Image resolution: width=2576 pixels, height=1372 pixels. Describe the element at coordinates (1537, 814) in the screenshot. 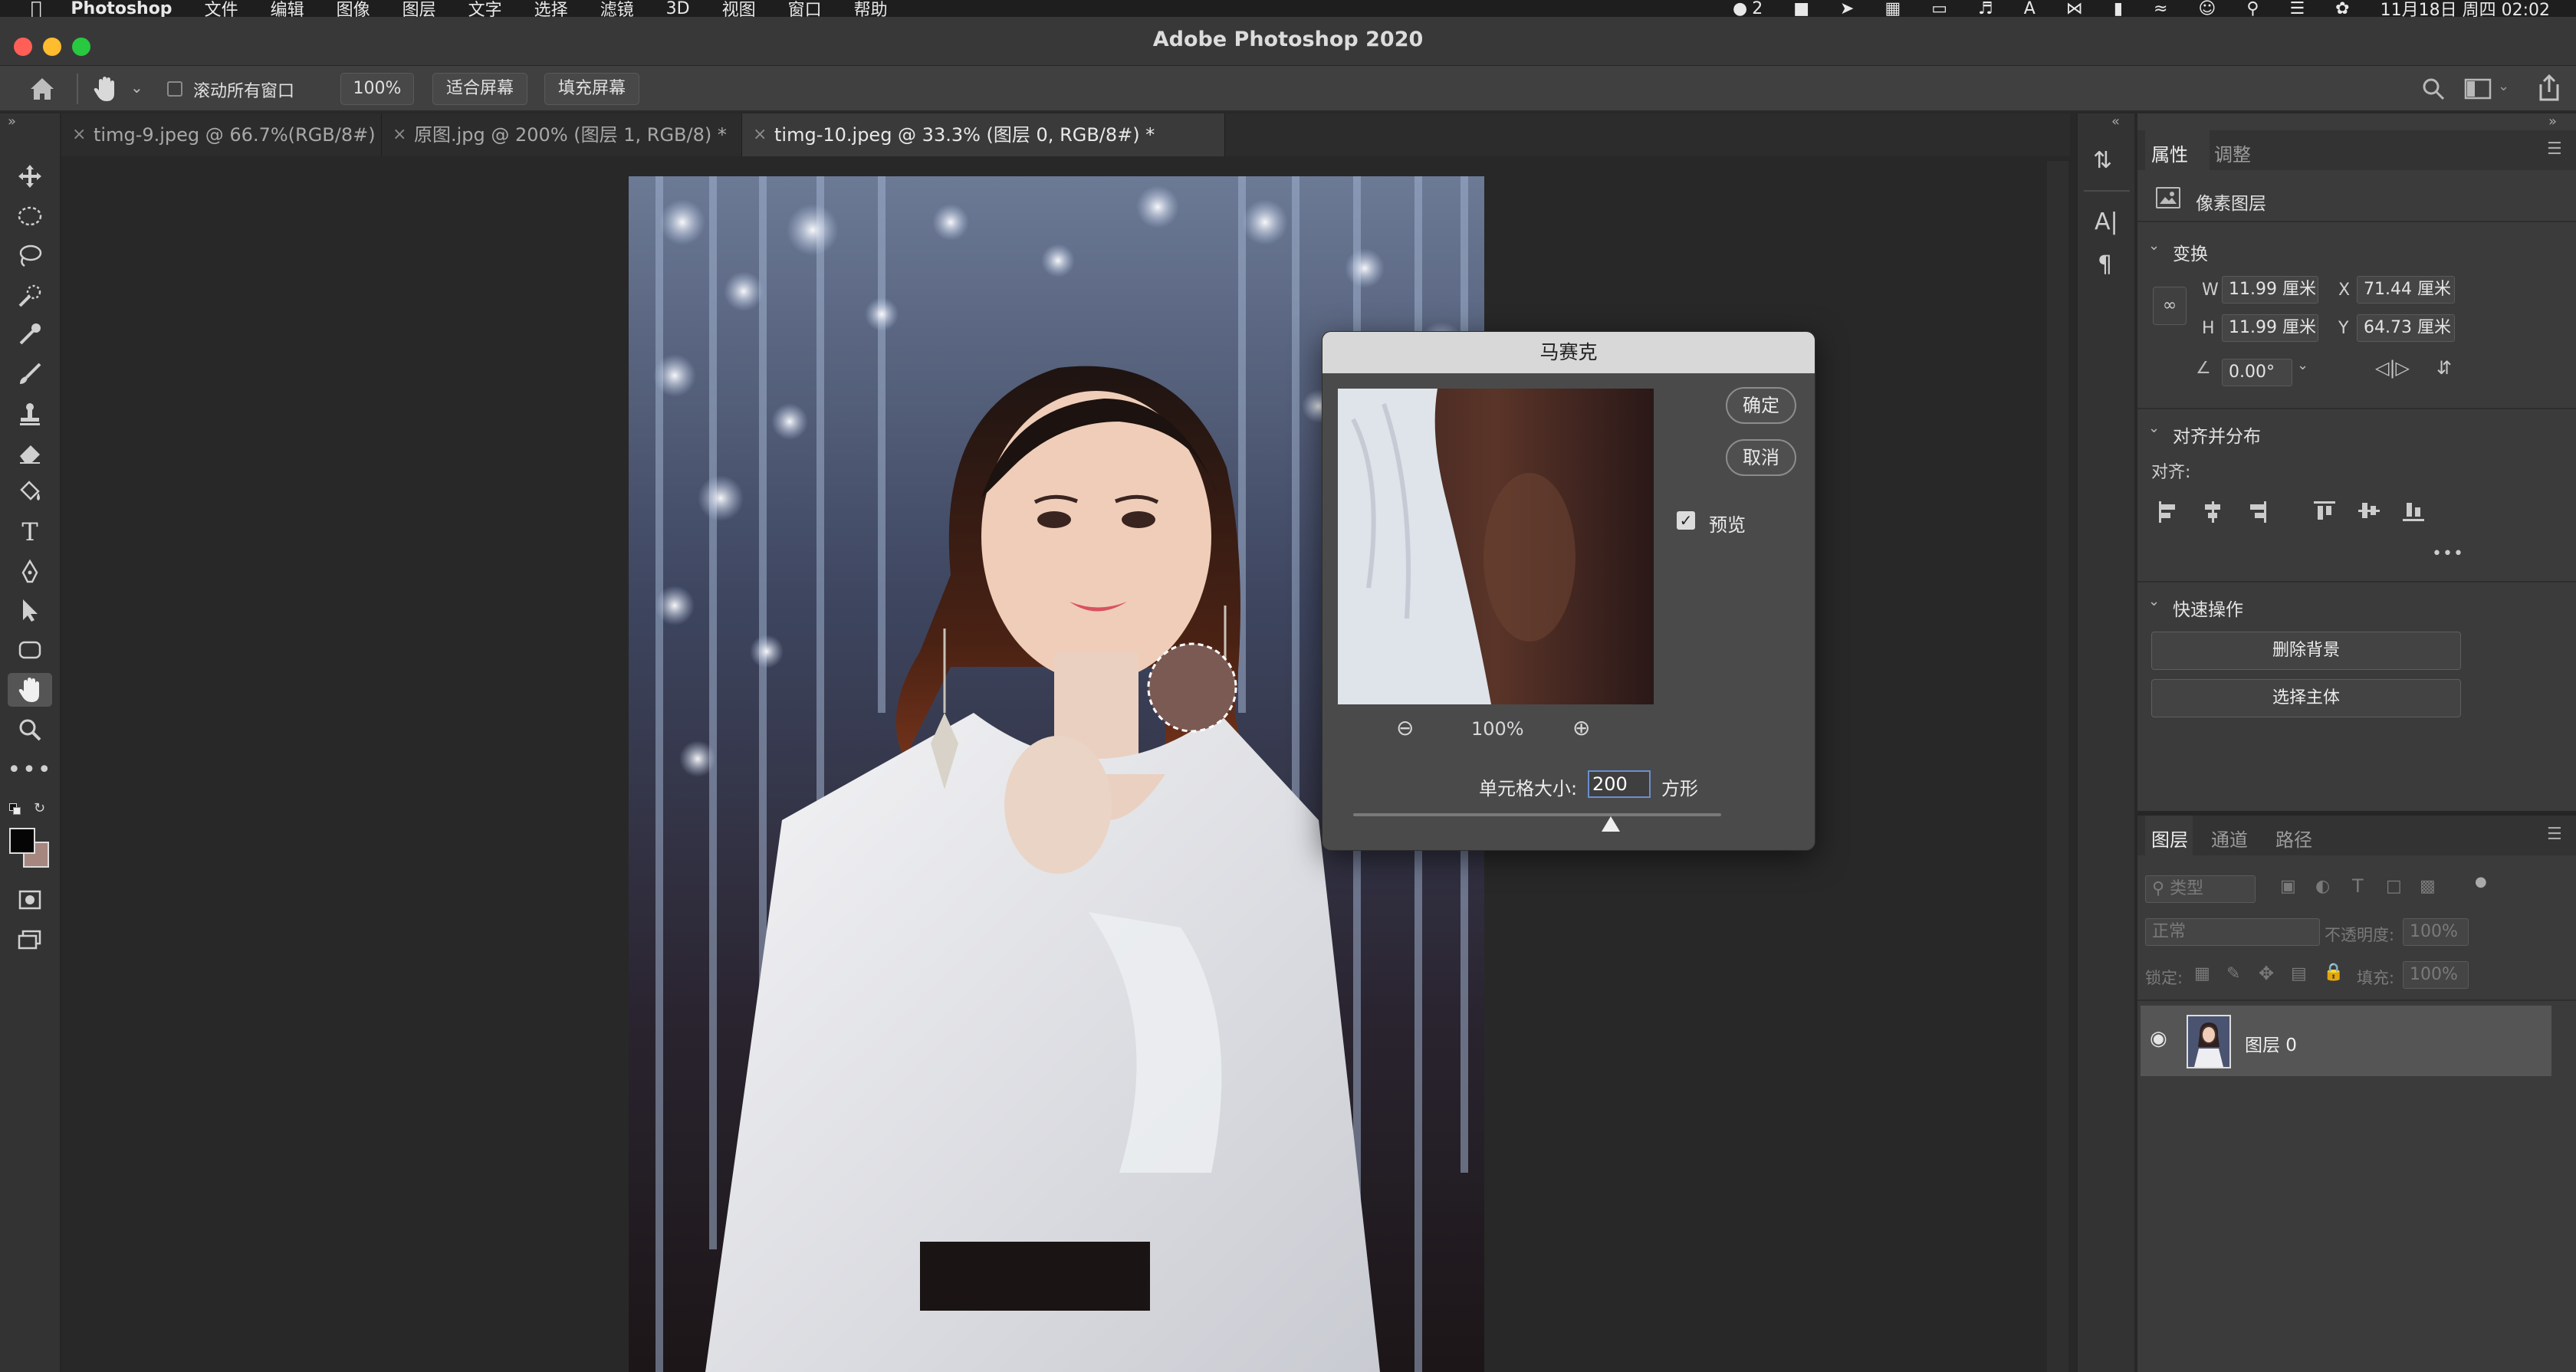

I see `cell-size-slider-track` at that location.